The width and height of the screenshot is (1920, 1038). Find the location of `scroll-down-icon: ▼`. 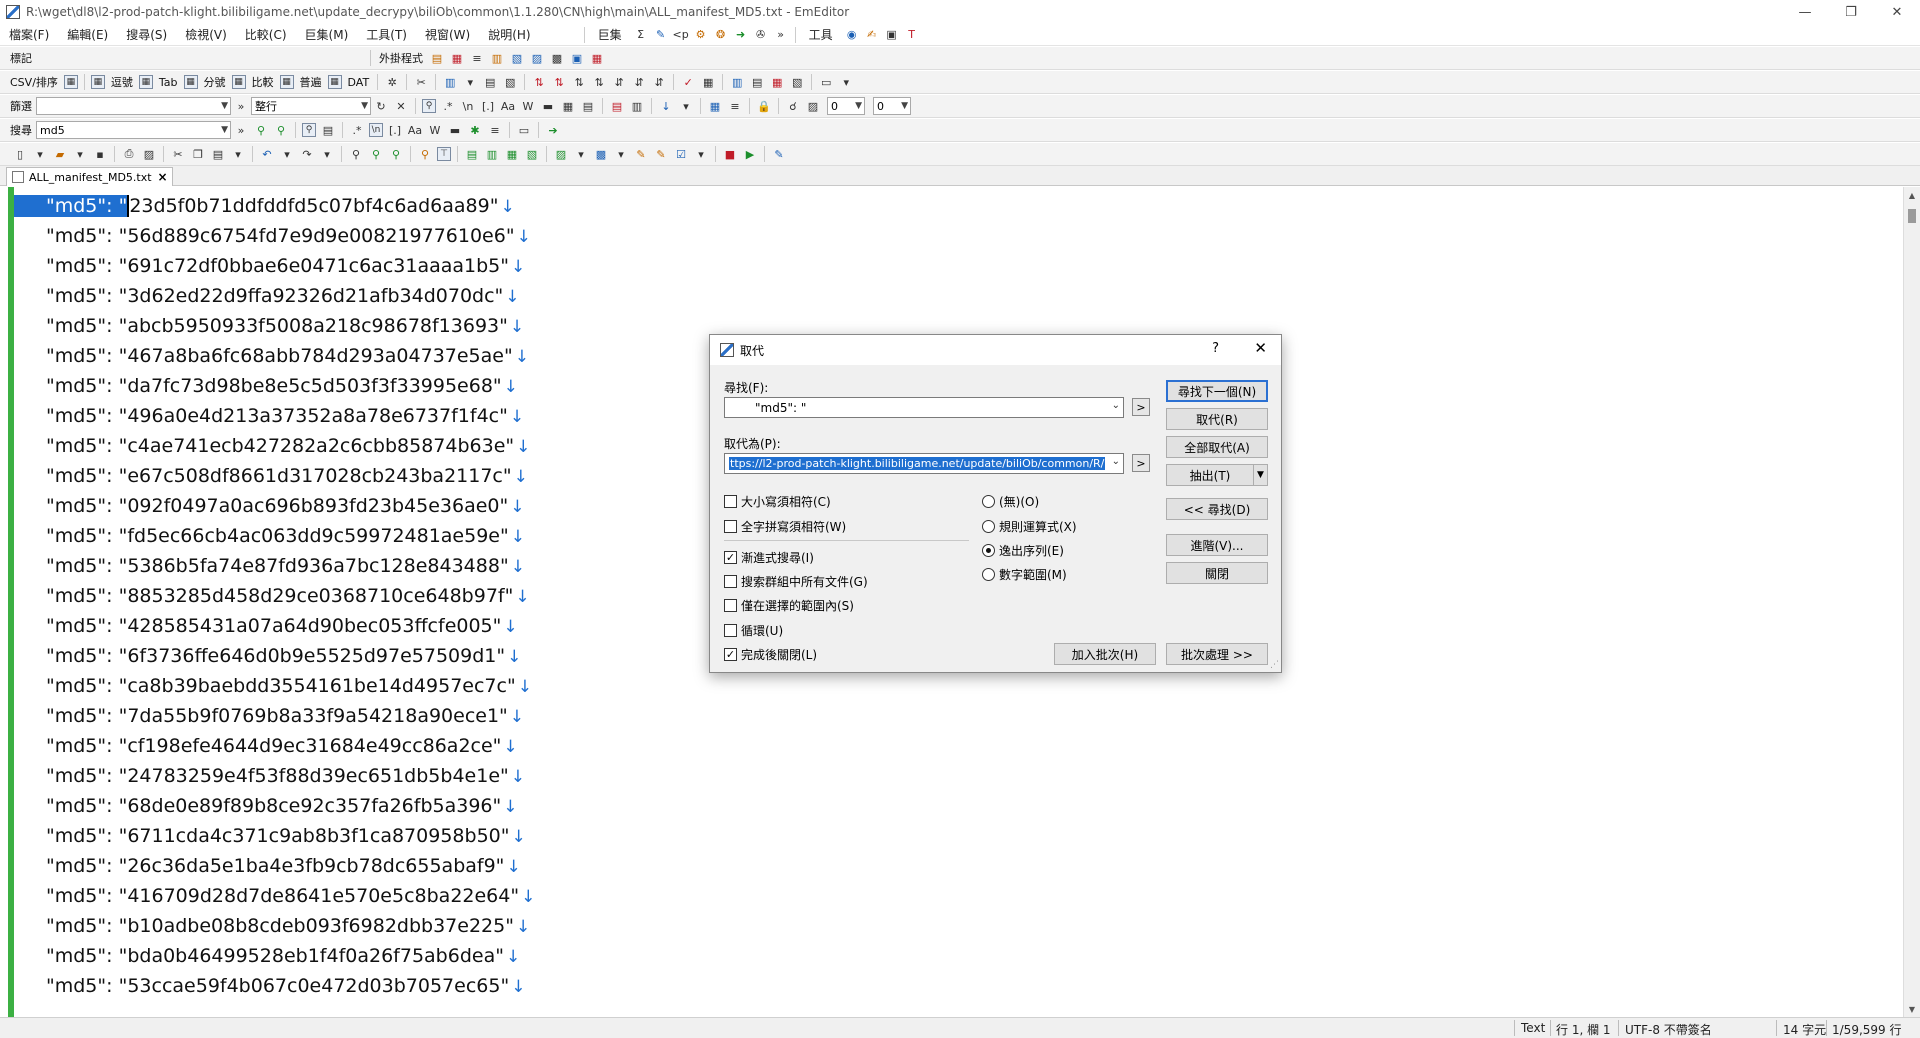

scroll-down-icon: ▼ is located at coordinates (1912, 1009).